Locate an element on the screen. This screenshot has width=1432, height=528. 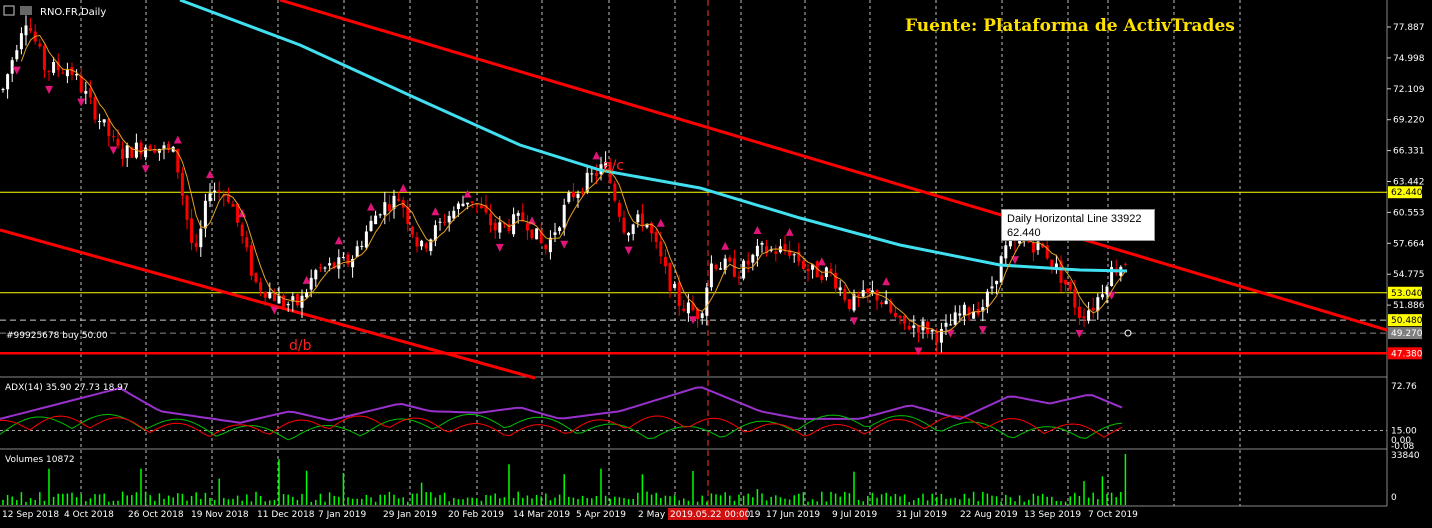
chart-mode-icon is located at coordinates (26, 10).